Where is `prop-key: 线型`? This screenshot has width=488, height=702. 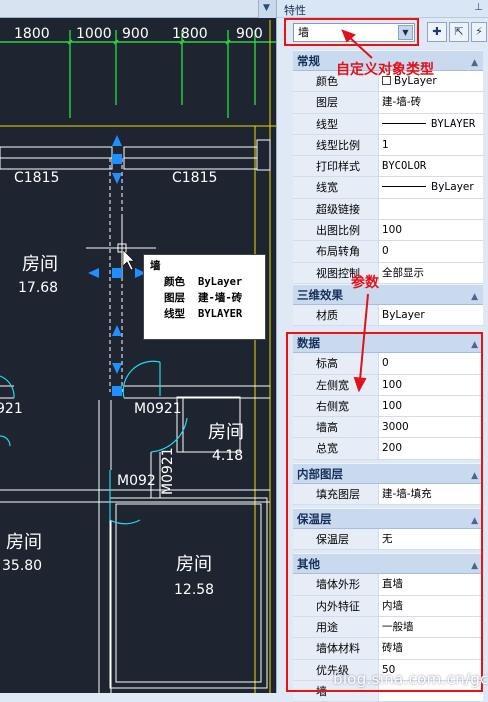 prop-key: 线型 is located at coordinates (336, 123).